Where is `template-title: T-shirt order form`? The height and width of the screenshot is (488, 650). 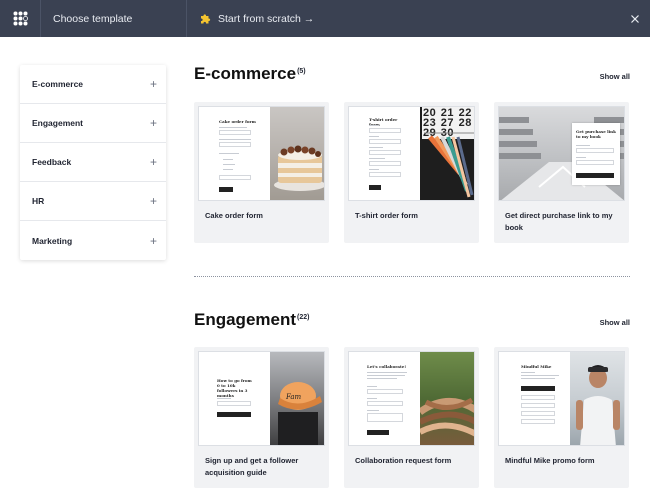
template-title: T-shirt order form is located at coordinates (386, 215).